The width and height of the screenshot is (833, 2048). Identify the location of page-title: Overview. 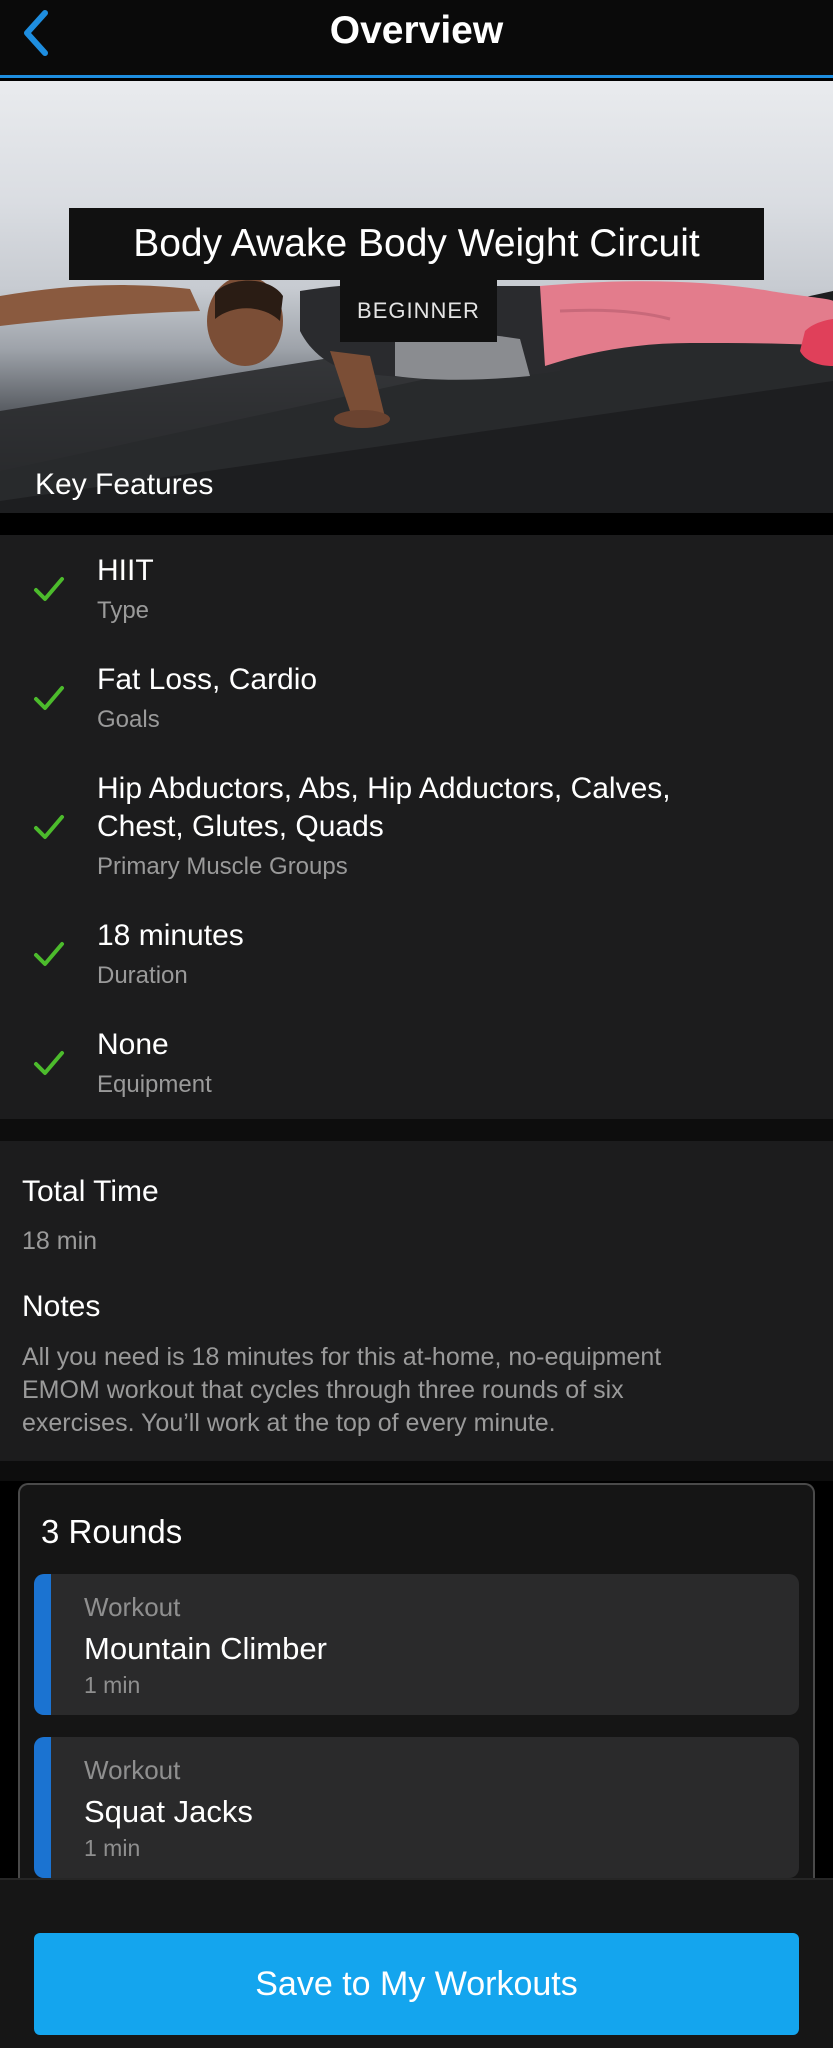
(416, 30).